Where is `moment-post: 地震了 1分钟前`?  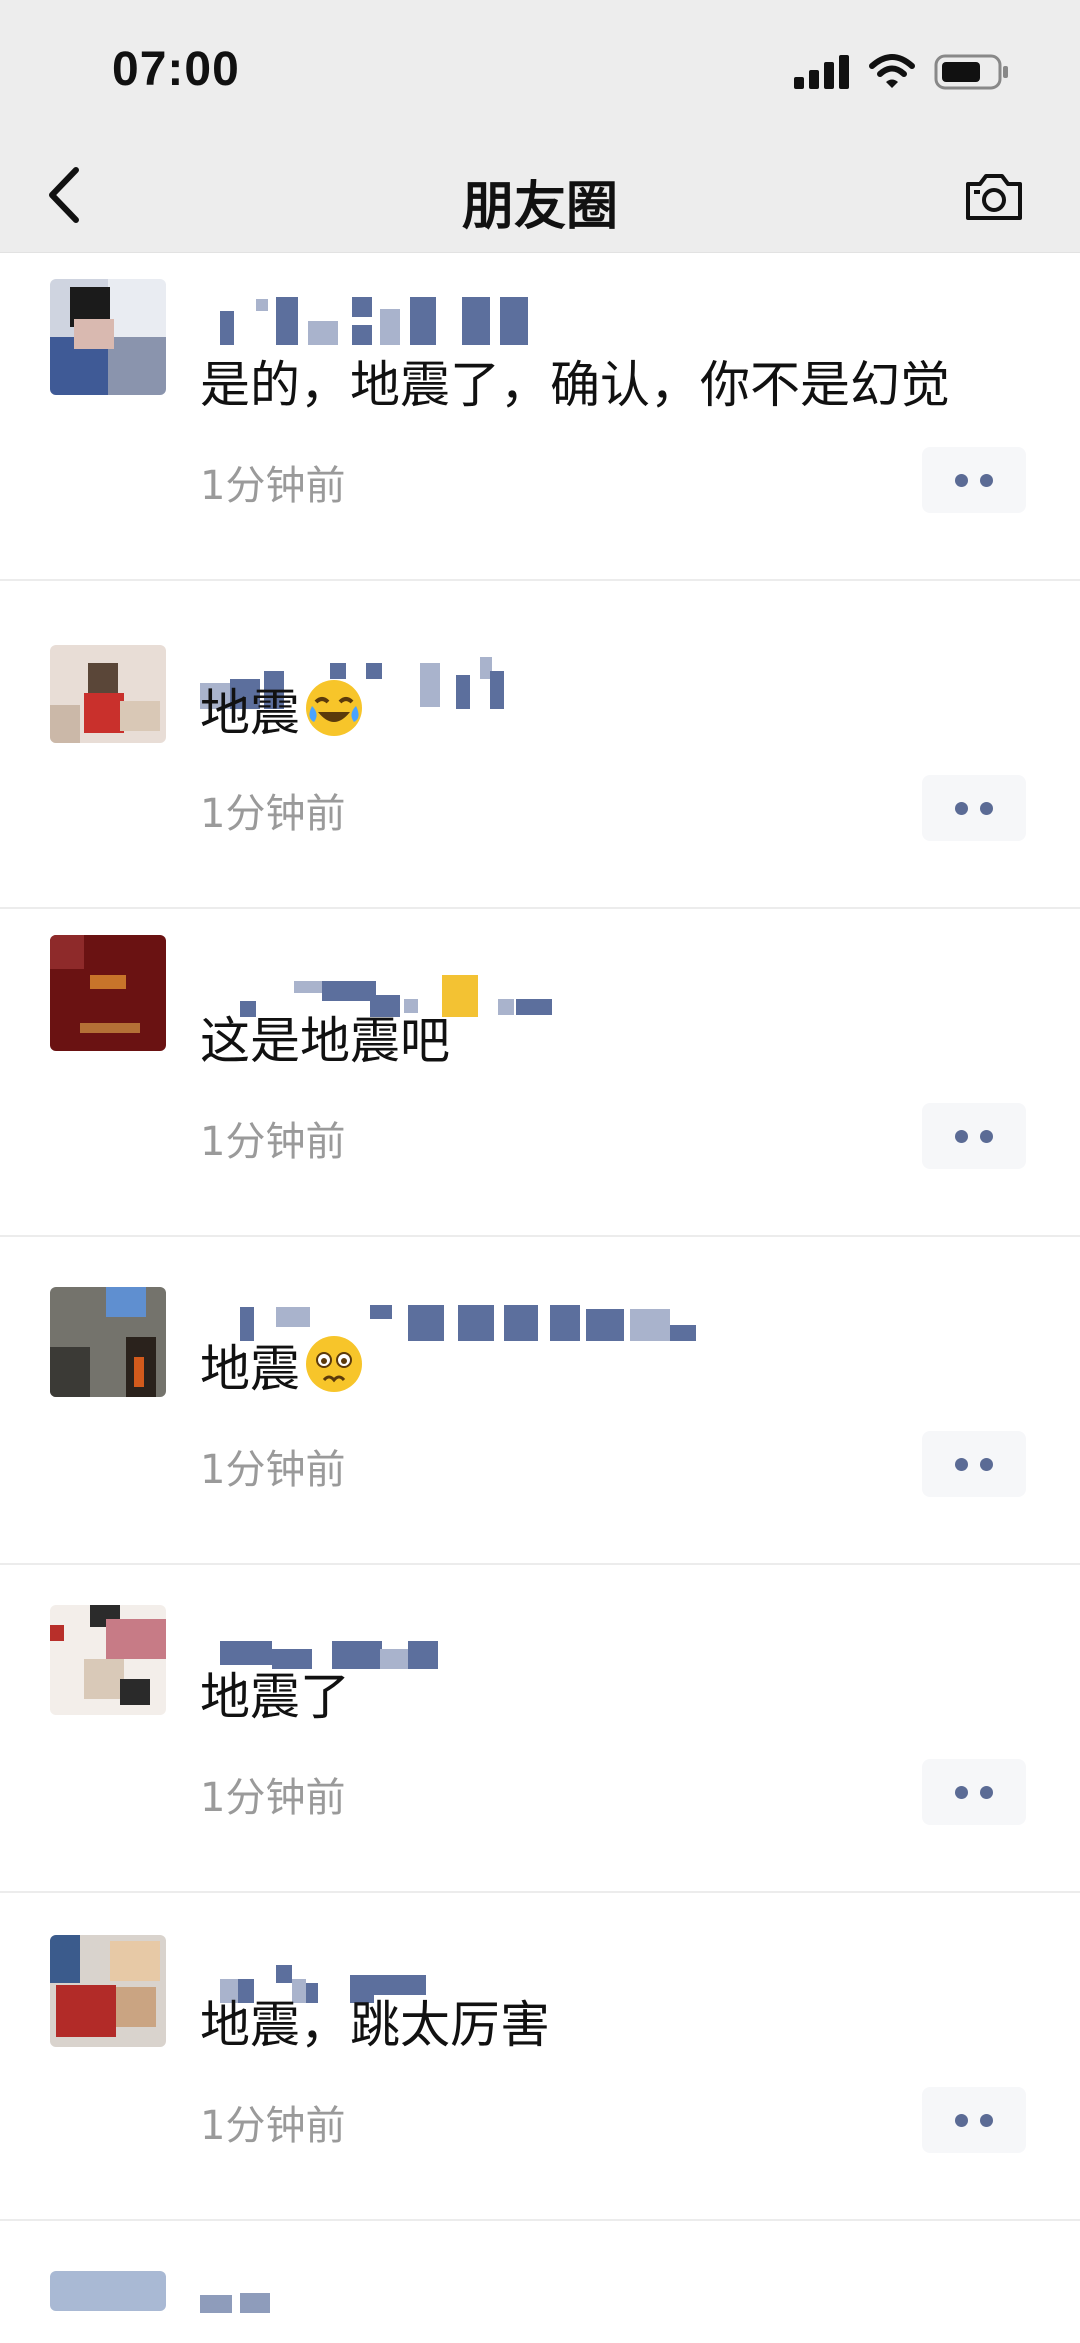
moment-post: 地震了 1分钟前 is located at coordinates (540, 1729).